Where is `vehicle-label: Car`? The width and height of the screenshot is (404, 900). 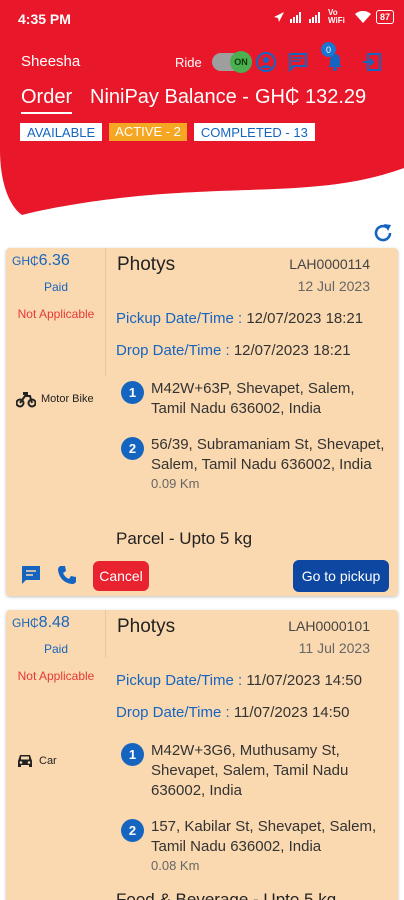 vehicle-label: Car is located at coordinates (48, 761).